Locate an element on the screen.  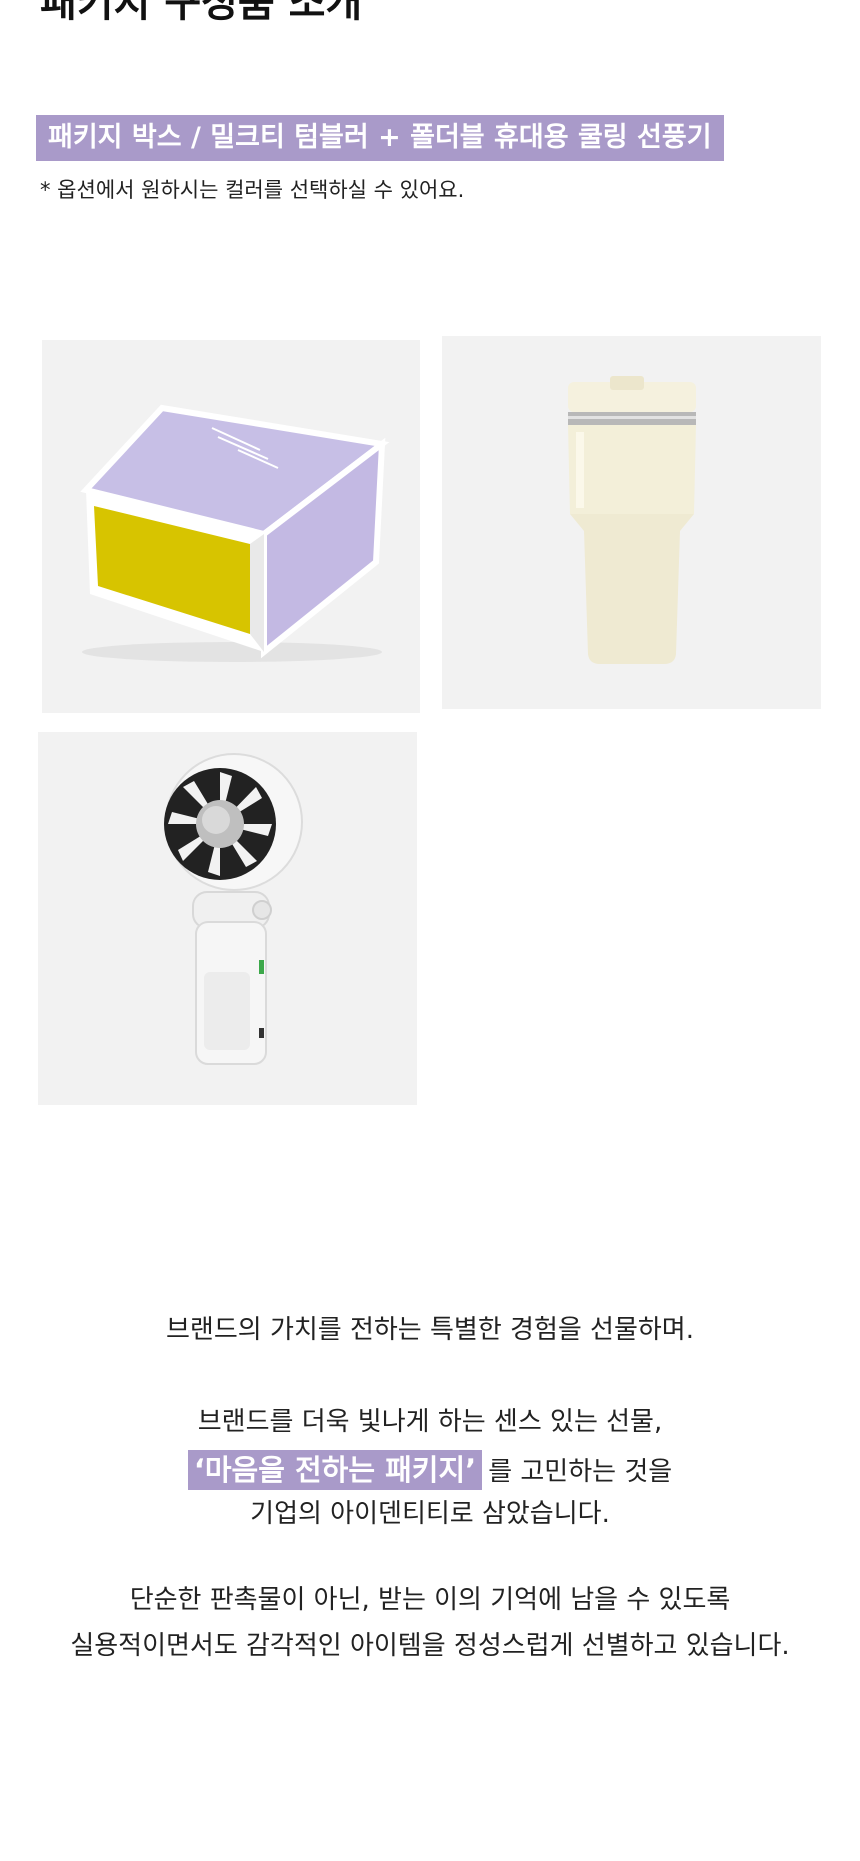
handheld-fan-image is located at coordinates (227, 918).